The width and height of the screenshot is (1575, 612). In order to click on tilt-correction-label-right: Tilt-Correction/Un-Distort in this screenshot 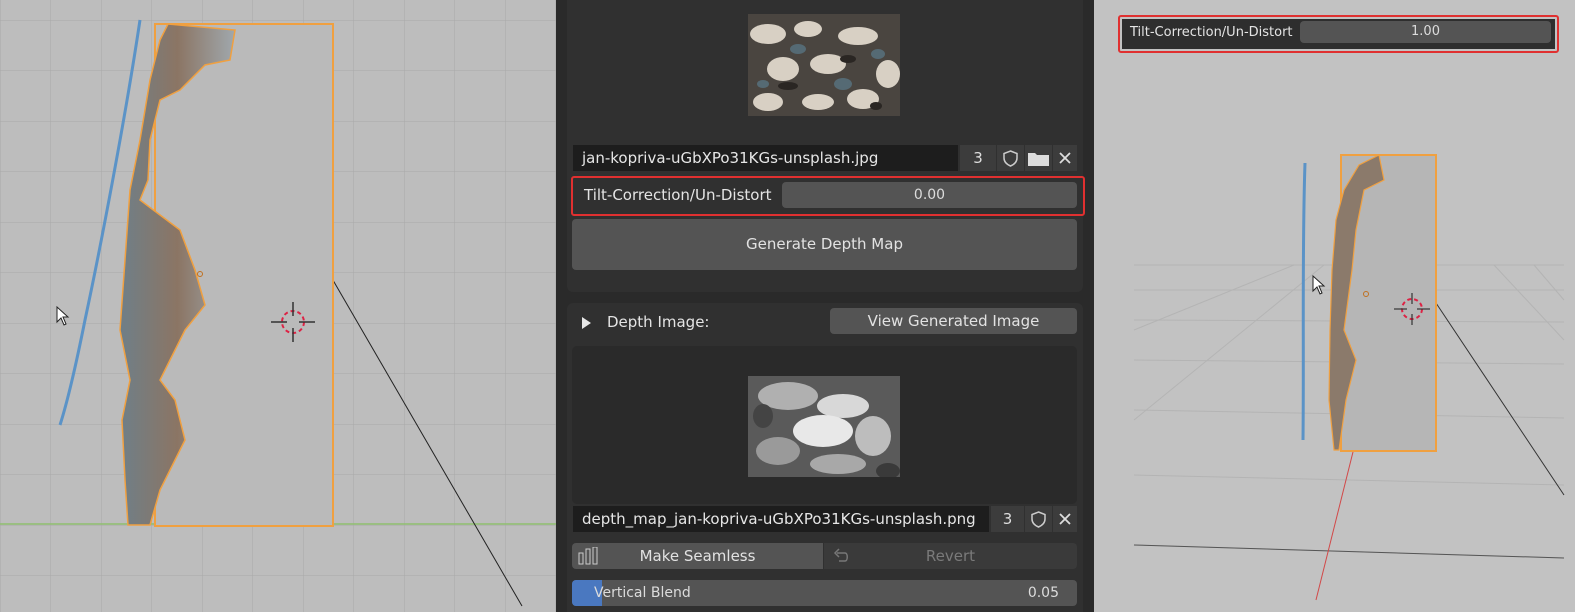, I will do `click(1211, 32)`.